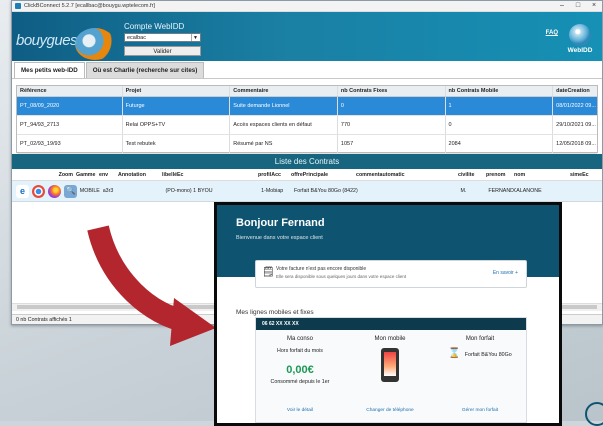 This screenshot has width=603, height=426. I want to click on cell-profil: 1-Mobiap, so click(272, 191).